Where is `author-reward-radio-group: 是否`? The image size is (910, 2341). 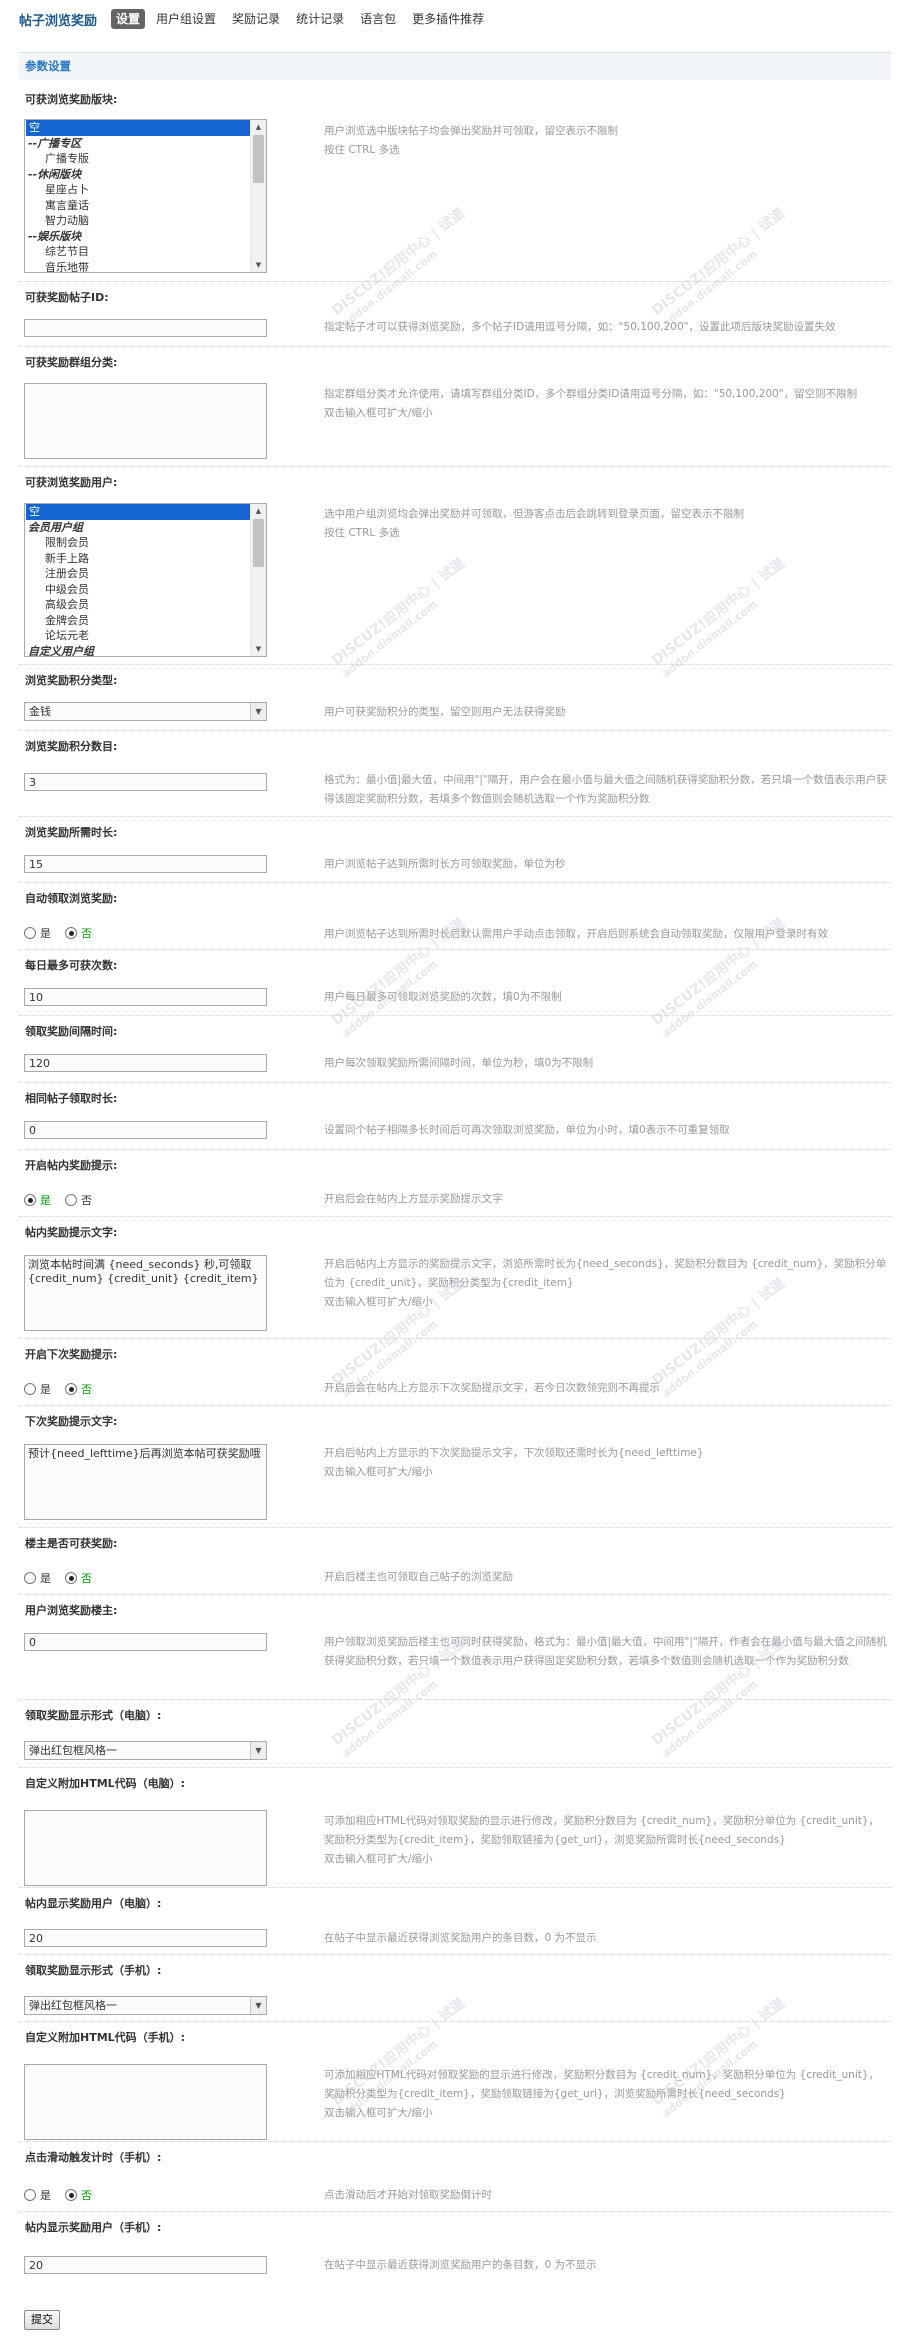 author-reward-radio-group: 是否 is located at coordinates (65, 1578).